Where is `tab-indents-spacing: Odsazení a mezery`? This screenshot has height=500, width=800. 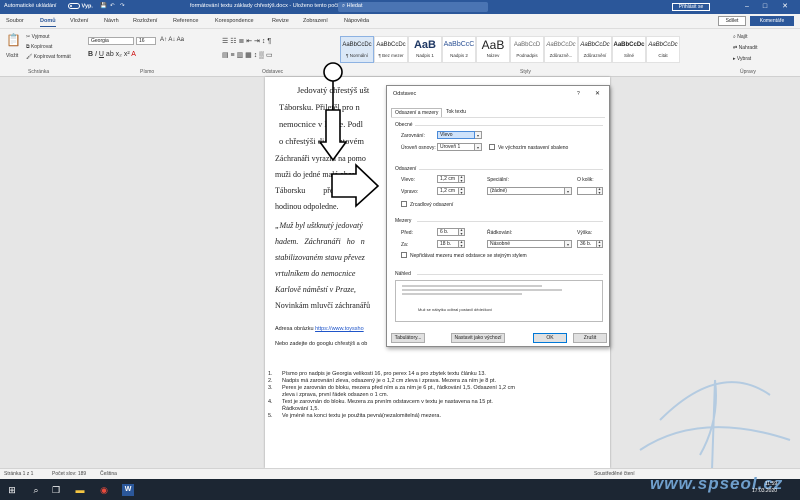
tab-indents-spacing: Odsazení a mezery is located at coordinates (417, 112).